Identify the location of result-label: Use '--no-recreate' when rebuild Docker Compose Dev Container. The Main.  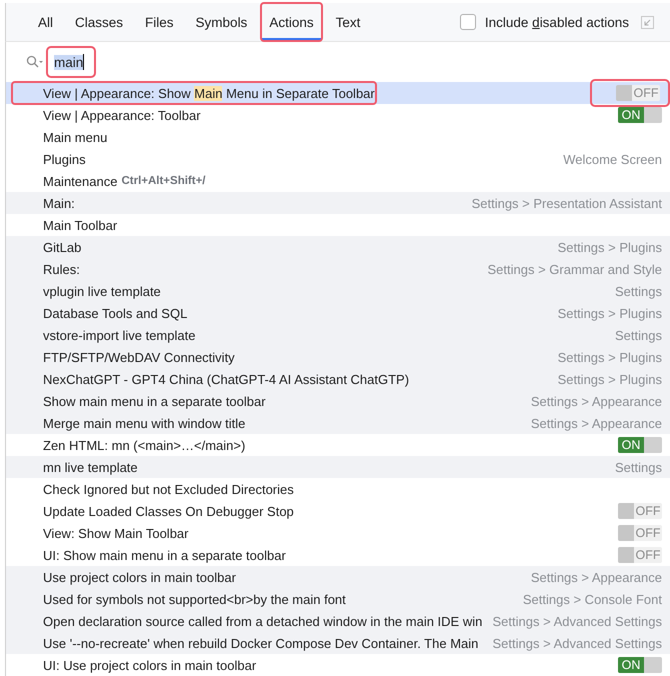
(260, 643).